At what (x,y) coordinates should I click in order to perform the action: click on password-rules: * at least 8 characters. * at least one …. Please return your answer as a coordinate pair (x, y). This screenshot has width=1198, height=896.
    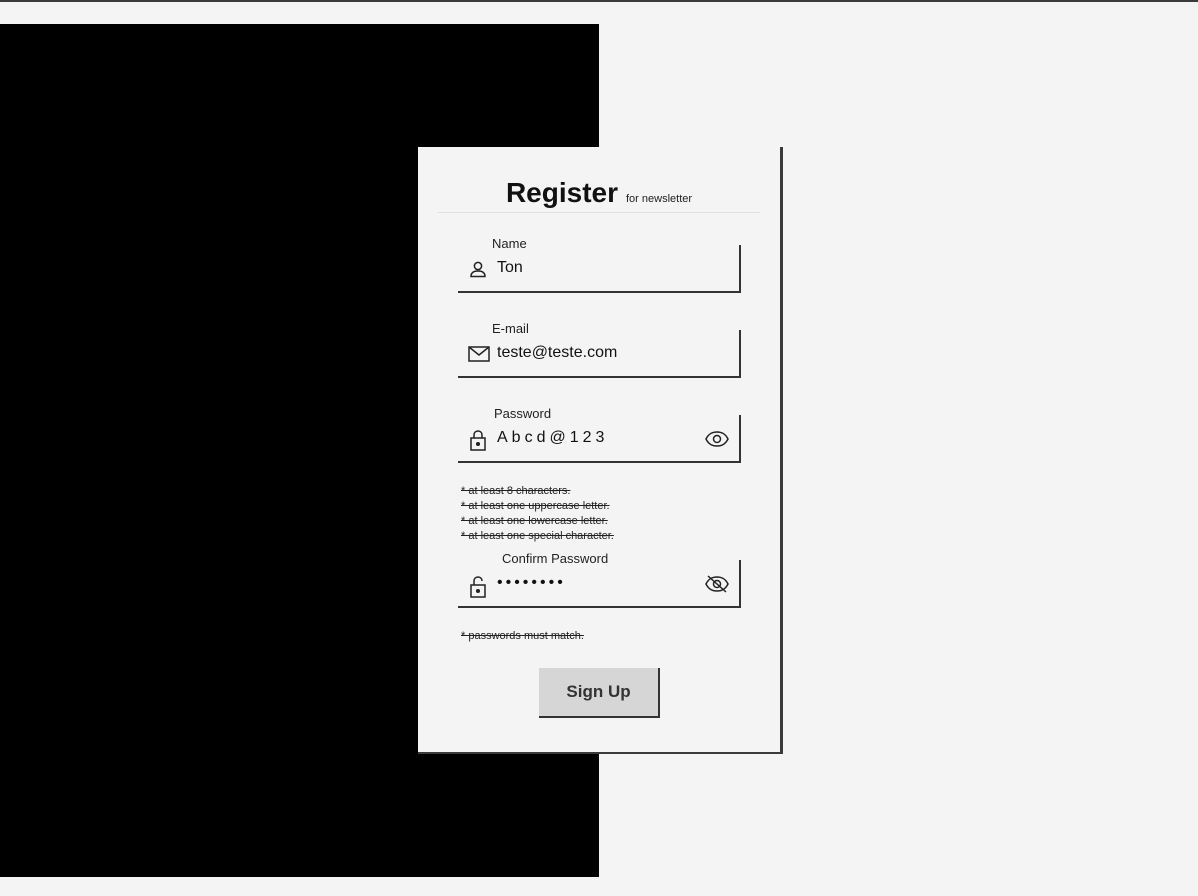
    Looking at the image, I should click on (537, 514).